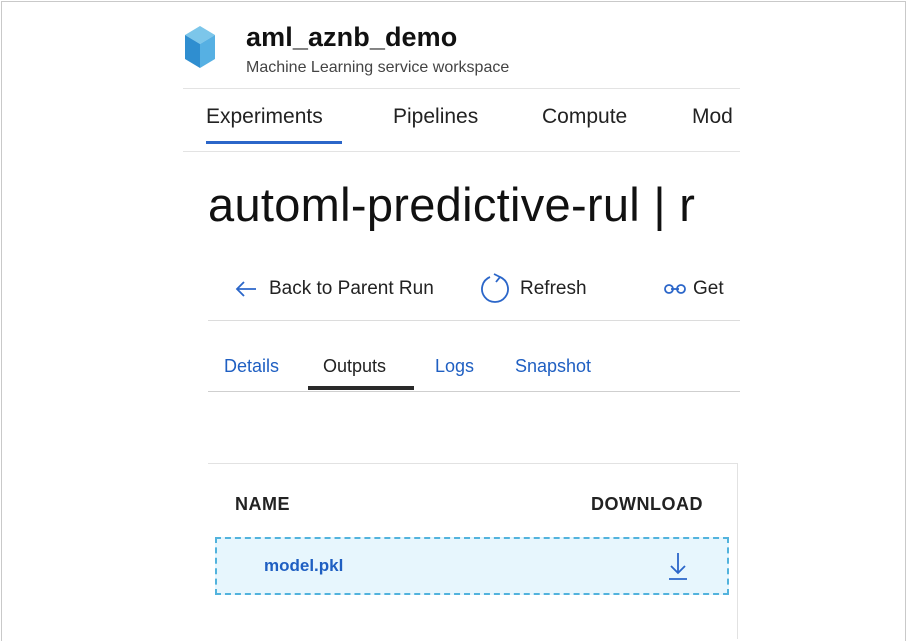 The width and height of the screenshot is (909, 642). Describe the element at coordinates (712, 117) in the screenshot. I see `tab-models: Mod` at that location.